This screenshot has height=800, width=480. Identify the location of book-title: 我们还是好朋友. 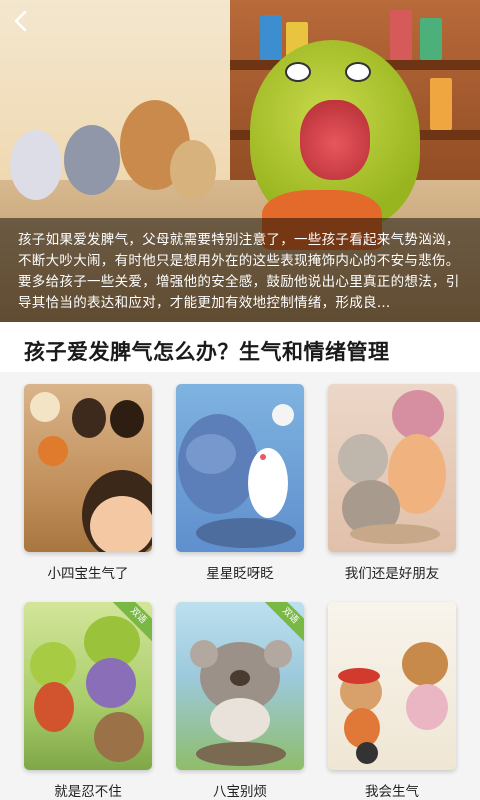
(392, 574).